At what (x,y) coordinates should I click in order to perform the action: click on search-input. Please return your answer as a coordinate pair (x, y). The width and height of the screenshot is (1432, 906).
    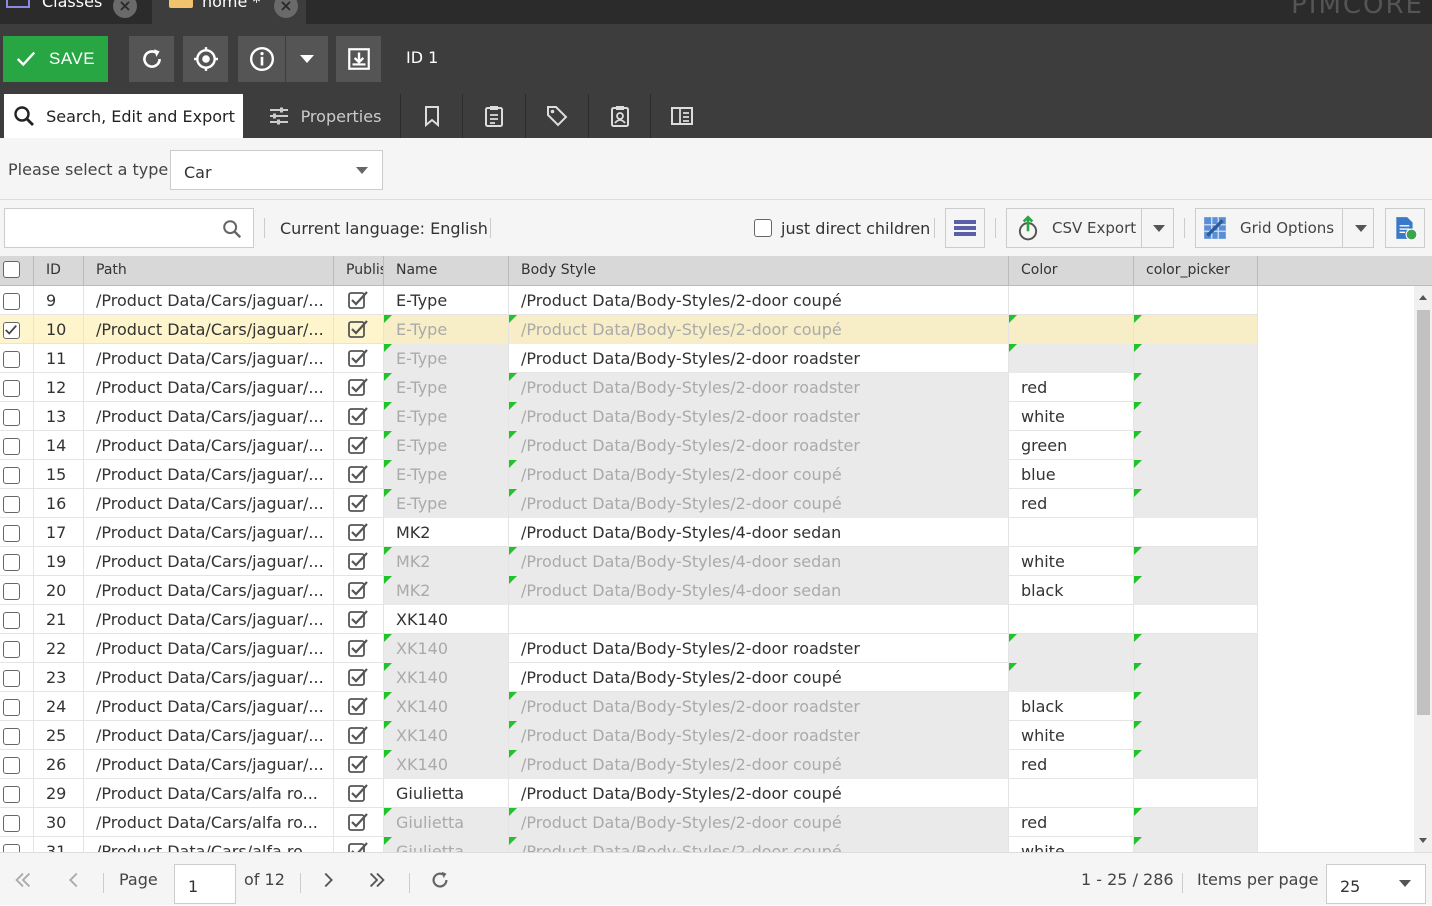
    Looking at the image, I should click on (129, 228).